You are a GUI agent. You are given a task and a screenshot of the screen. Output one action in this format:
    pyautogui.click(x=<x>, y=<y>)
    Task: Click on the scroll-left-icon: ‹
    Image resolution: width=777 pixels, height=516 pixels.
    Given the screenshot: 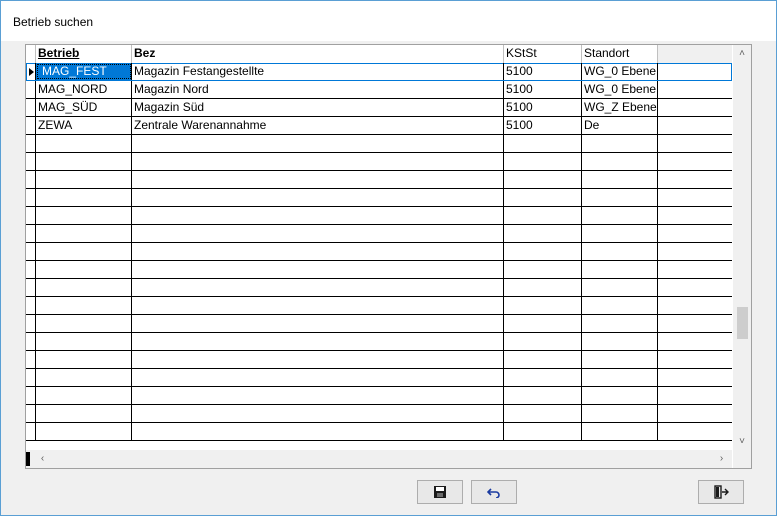 What is the action you would take?
    pyautogui.click(x=42, y=459)
    